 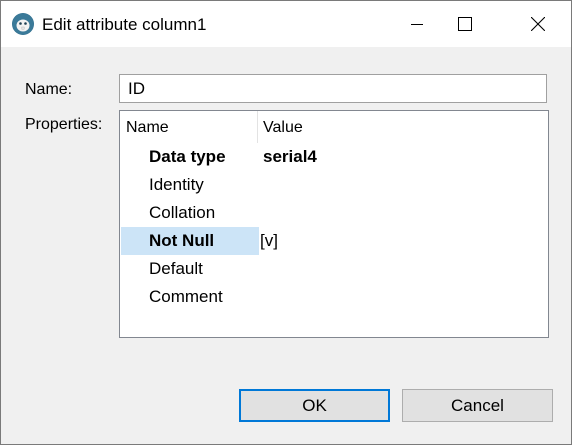 I want to click on property-row-comment: Comment, so click(x=334, y=297).